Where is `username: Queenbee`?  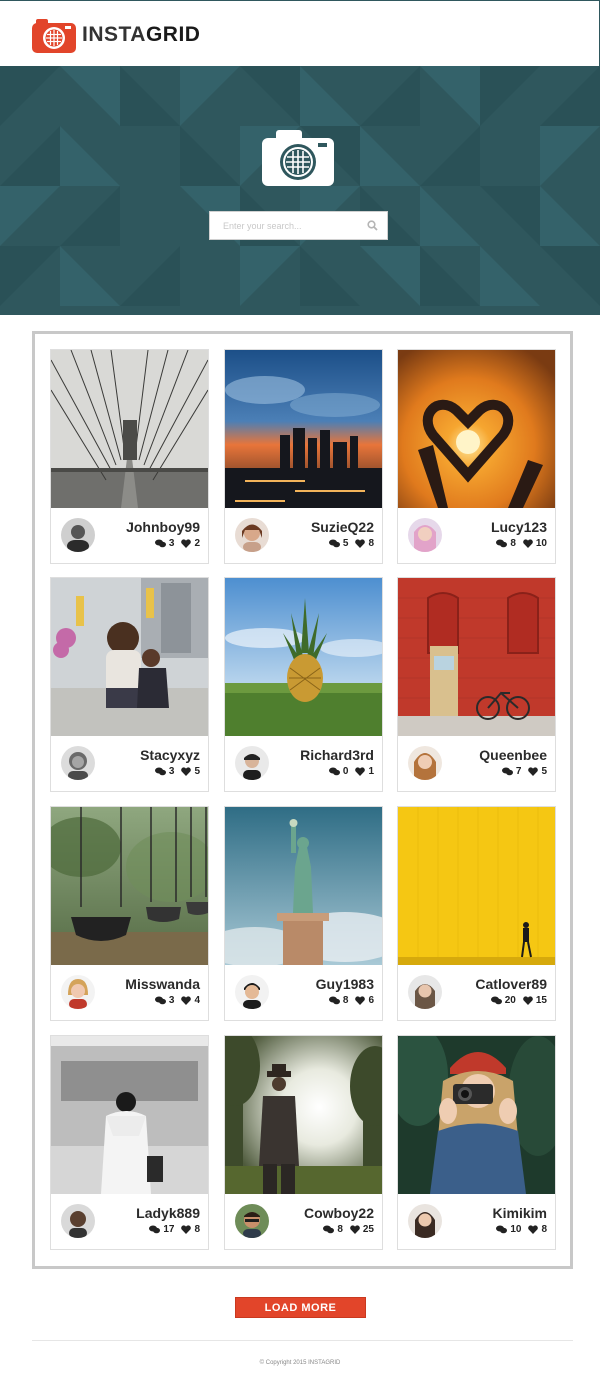 username: Queenbee is located at coordinates (513, 755).